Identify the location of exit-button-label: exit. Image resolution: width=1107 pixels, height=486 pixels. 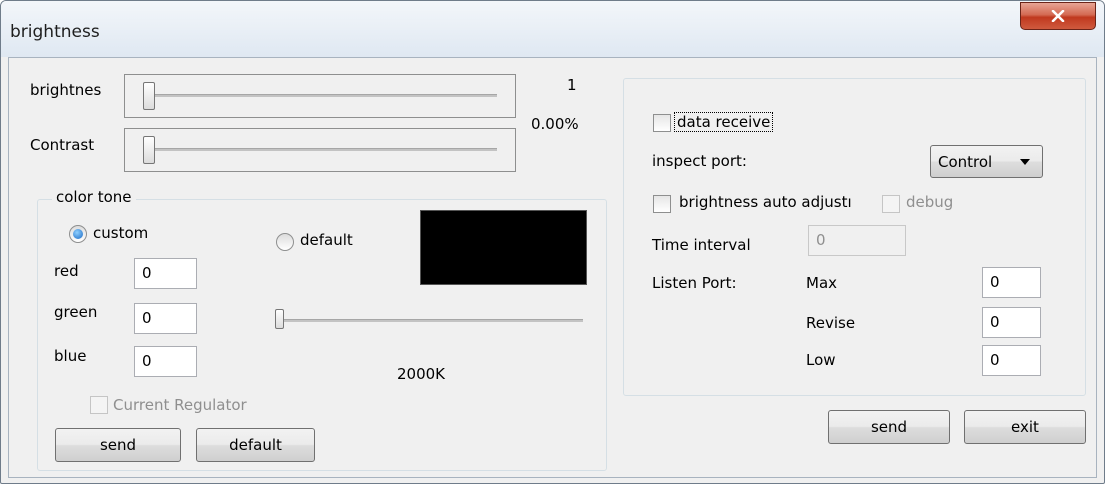
(1025, 427).